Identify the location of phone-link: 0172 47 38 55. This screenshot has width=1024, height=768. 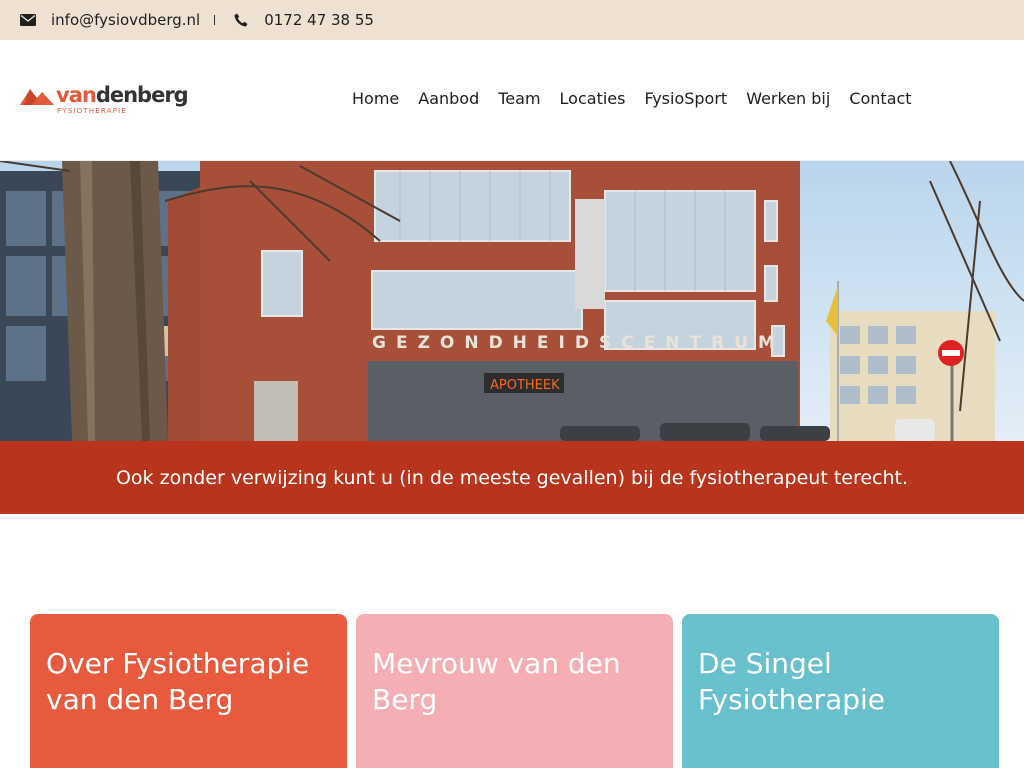
(303, 20).